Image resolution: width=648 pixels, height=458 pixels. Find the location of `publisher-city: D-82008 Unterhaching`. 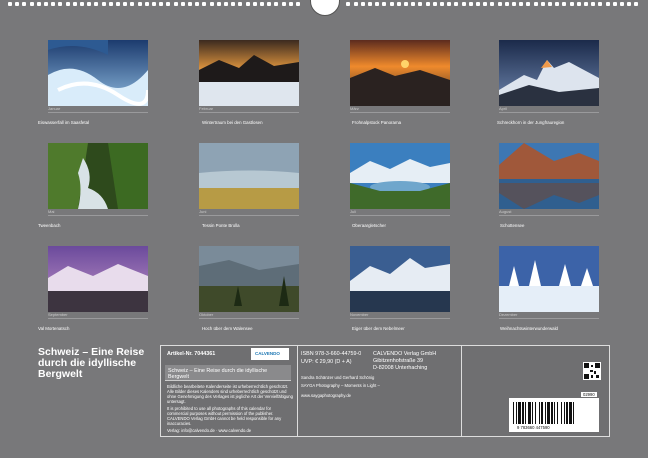

publisher-city: D-82008 Unterhaching is located at coordinates (400, 368).